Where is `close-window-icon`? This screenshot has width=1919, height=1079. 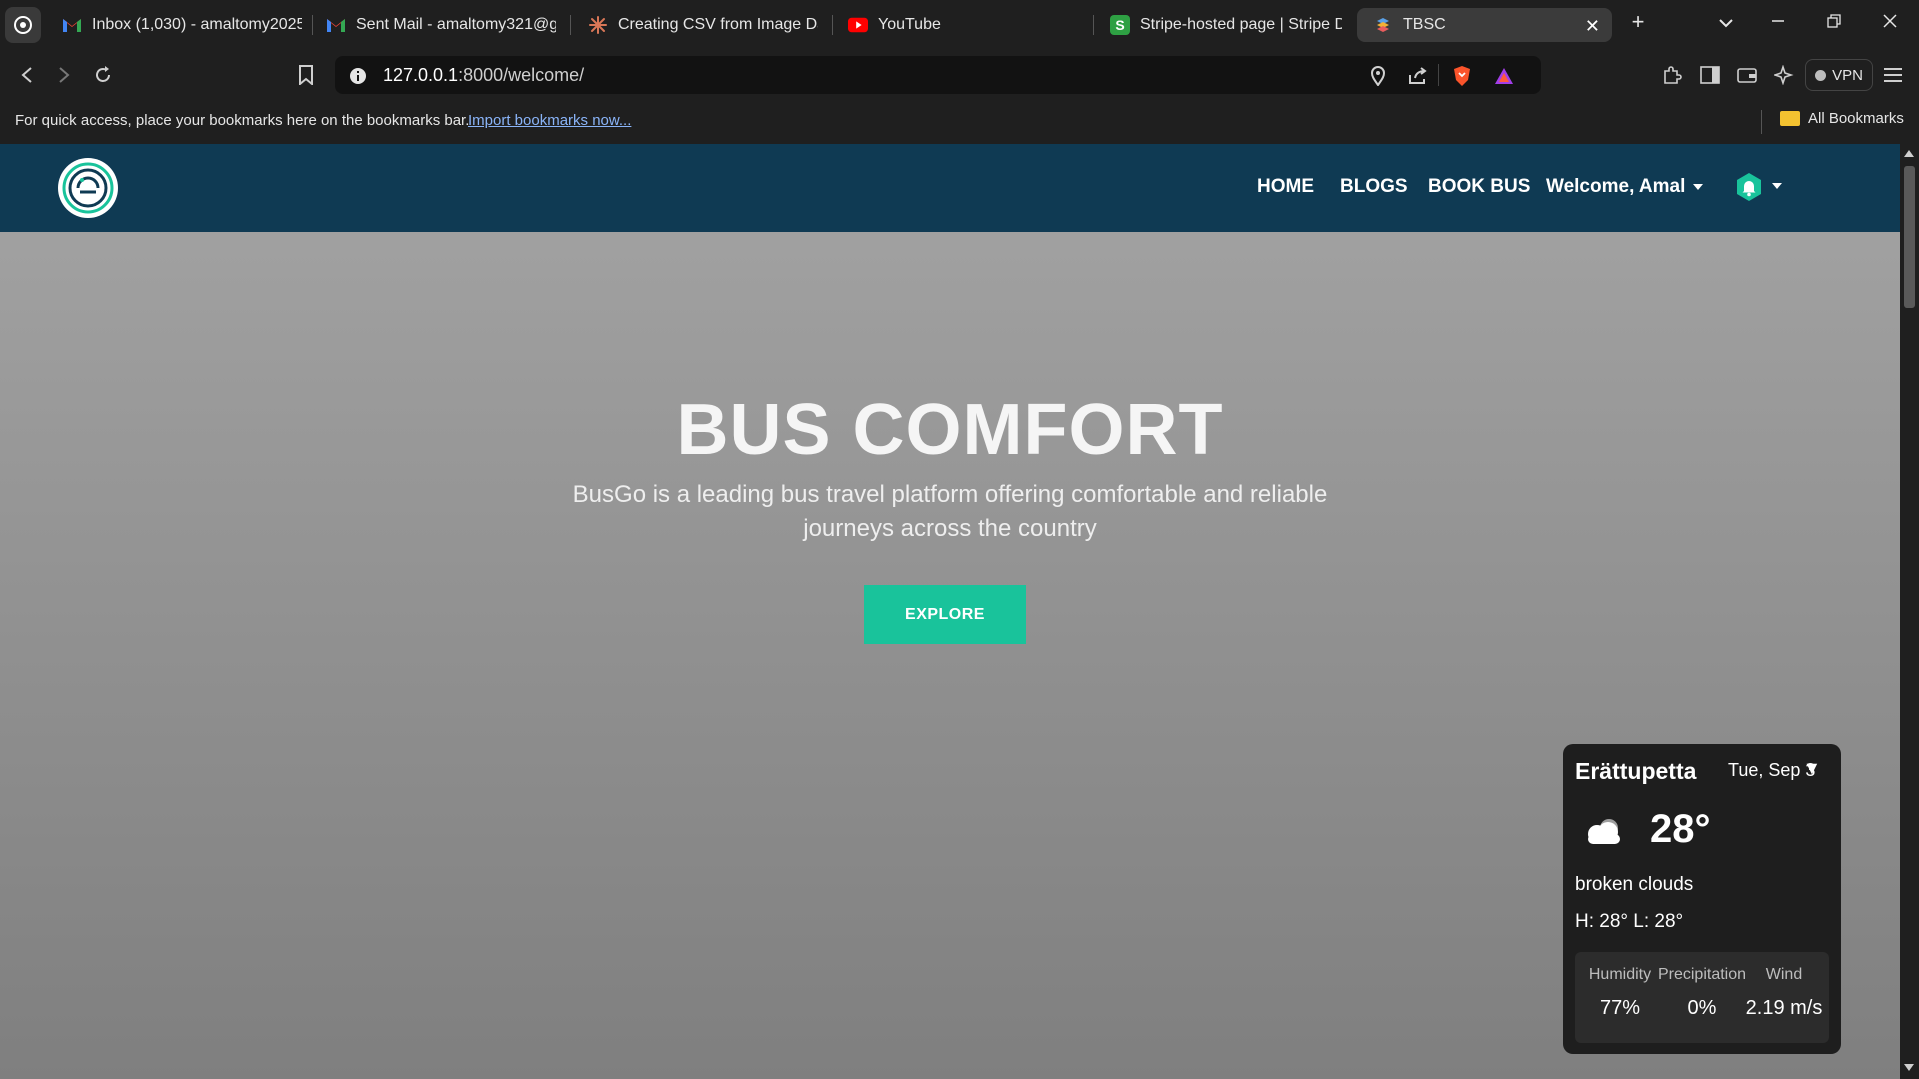
close-window-icon is located at coordinates (1890, 22).